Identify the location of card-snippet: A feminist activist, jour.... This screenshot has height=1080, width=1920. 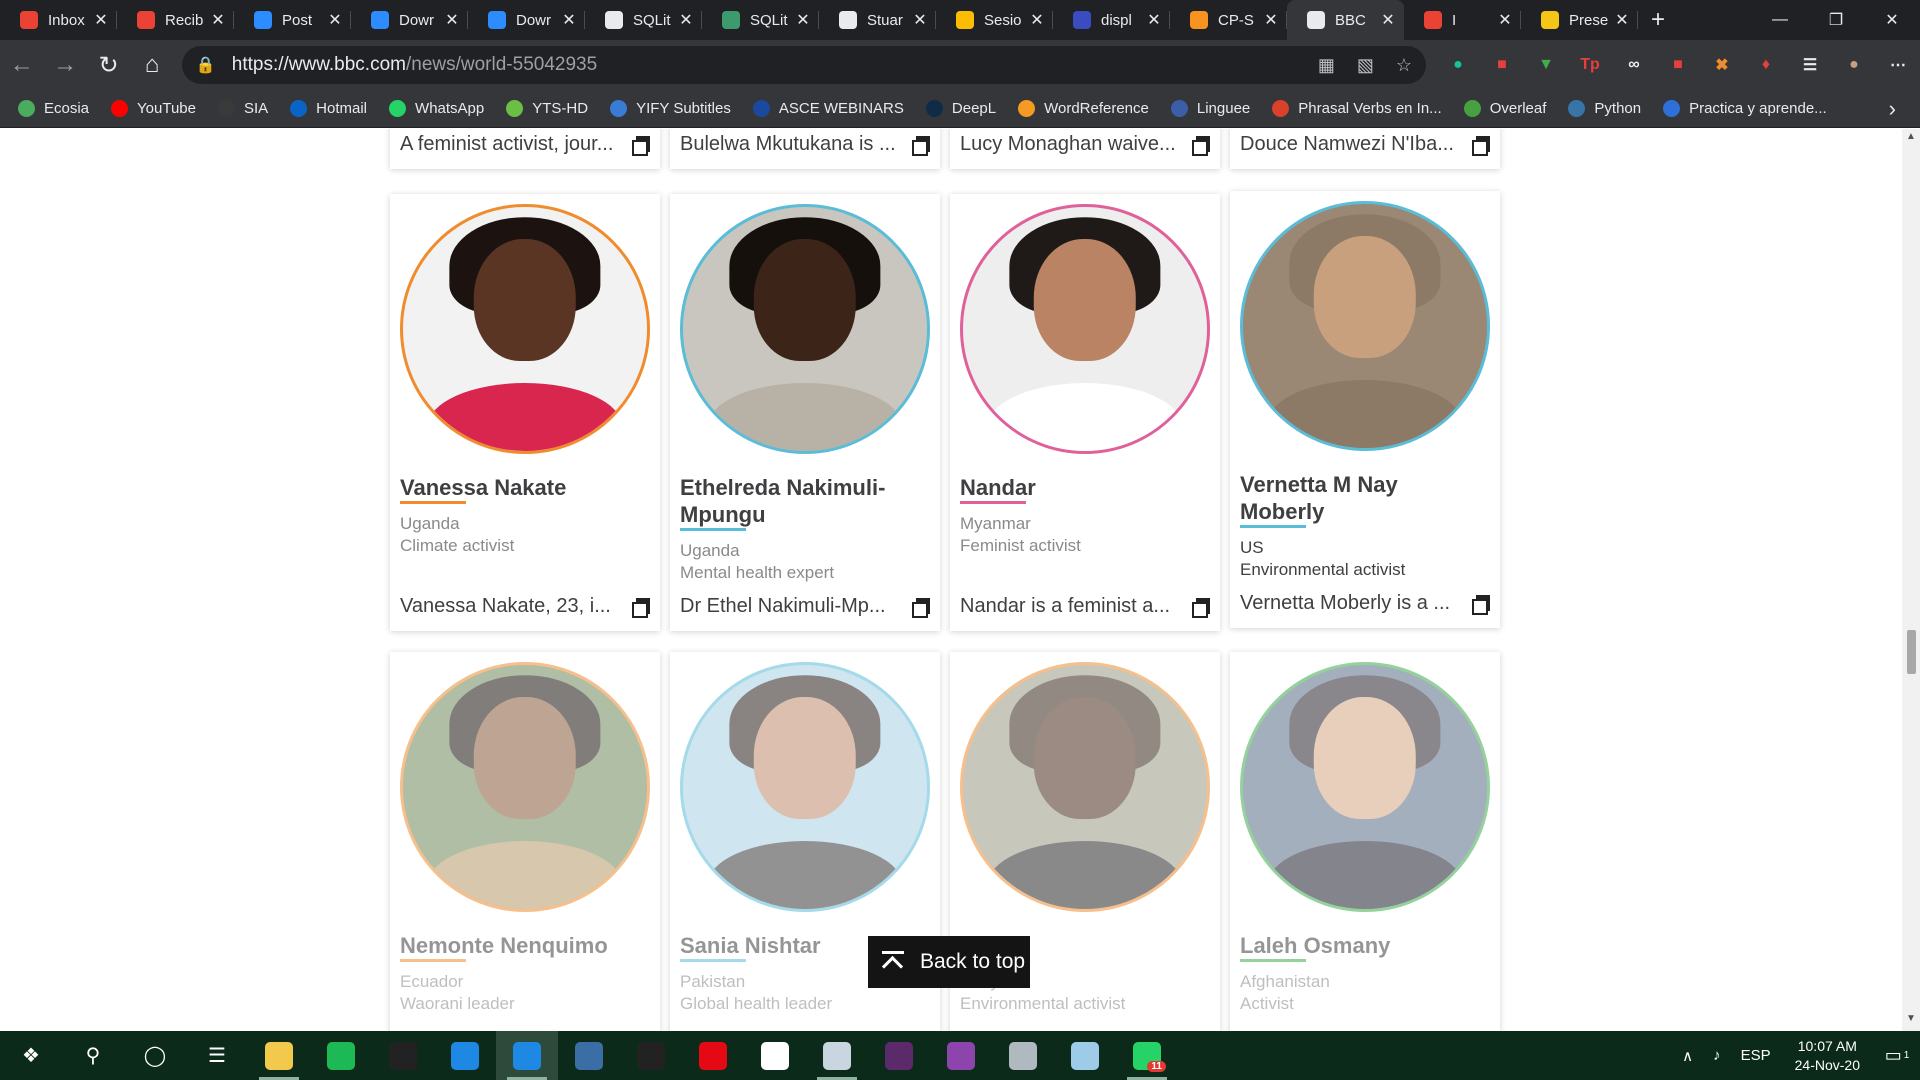
(525, 144).